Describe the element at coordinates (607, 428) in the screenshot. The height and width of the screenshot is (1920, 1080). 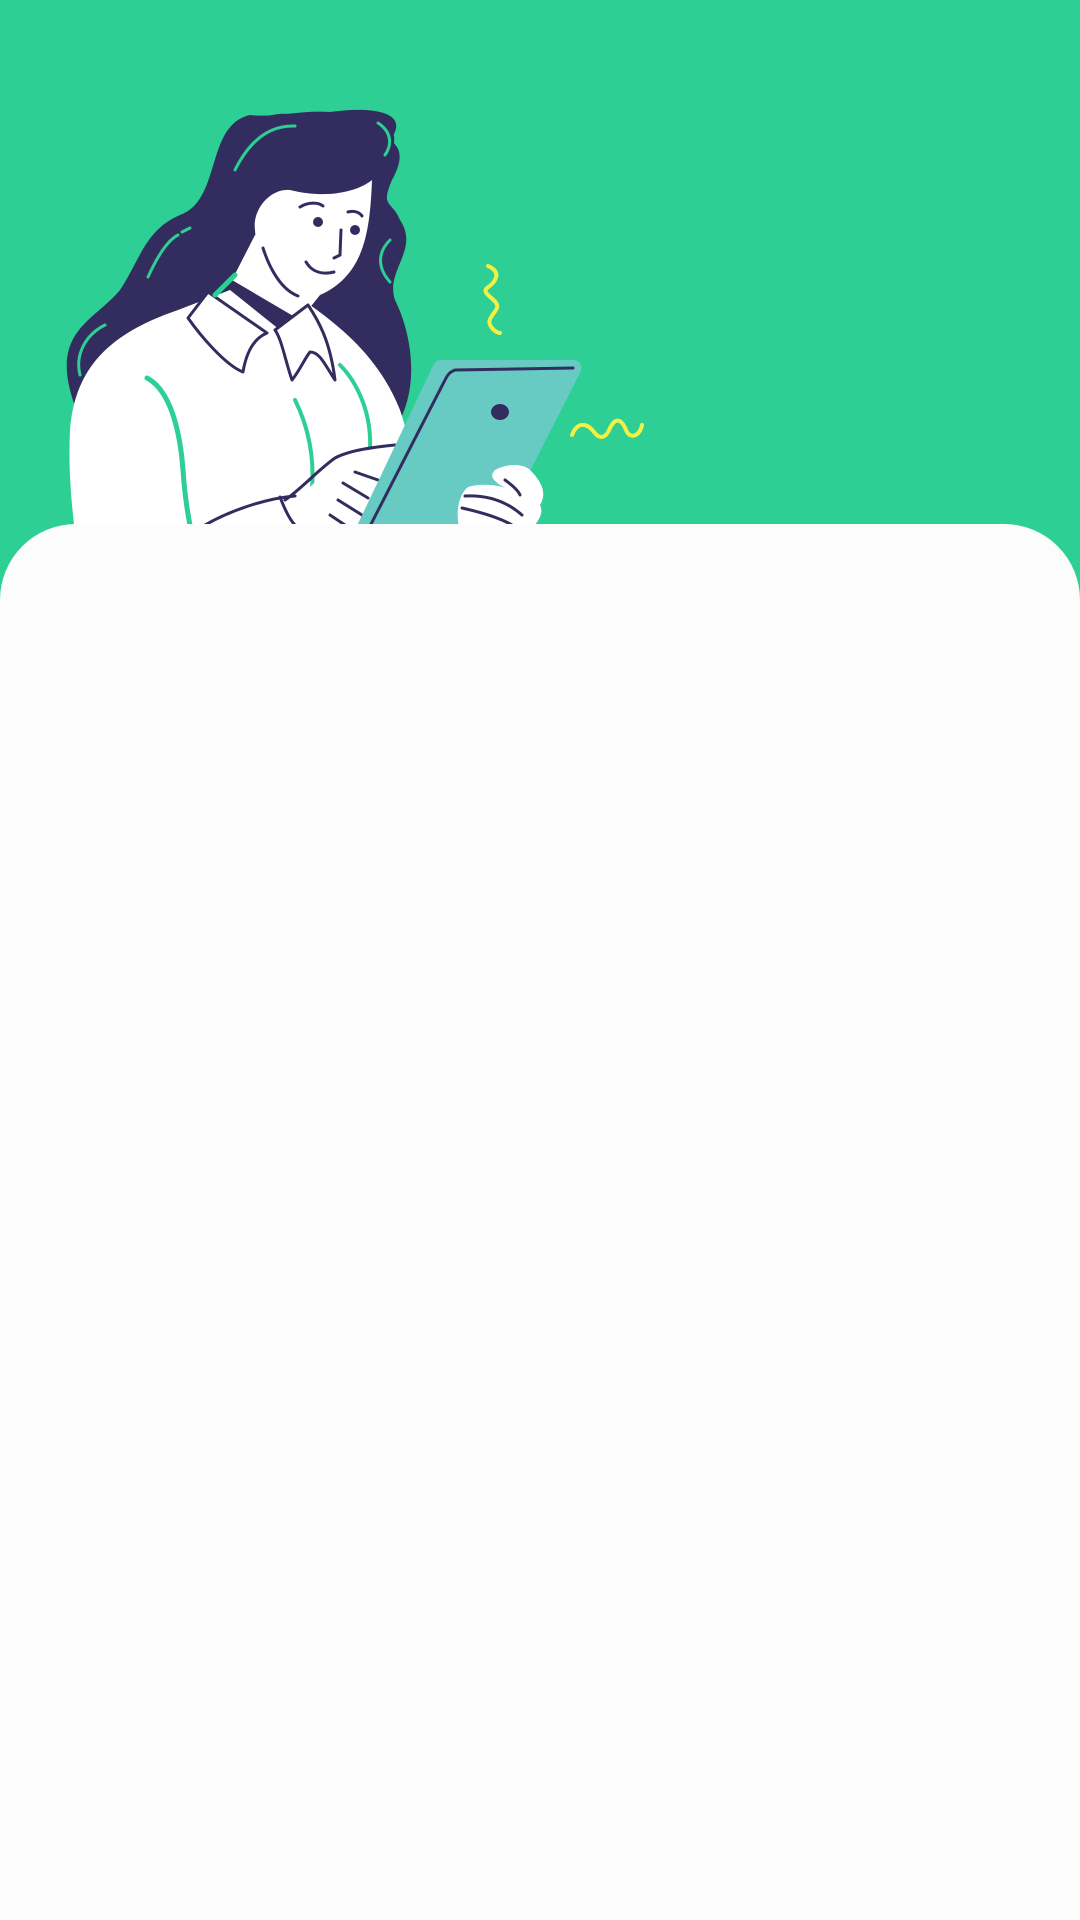
I see `sparkle-squiggle-horizontal` at that location.